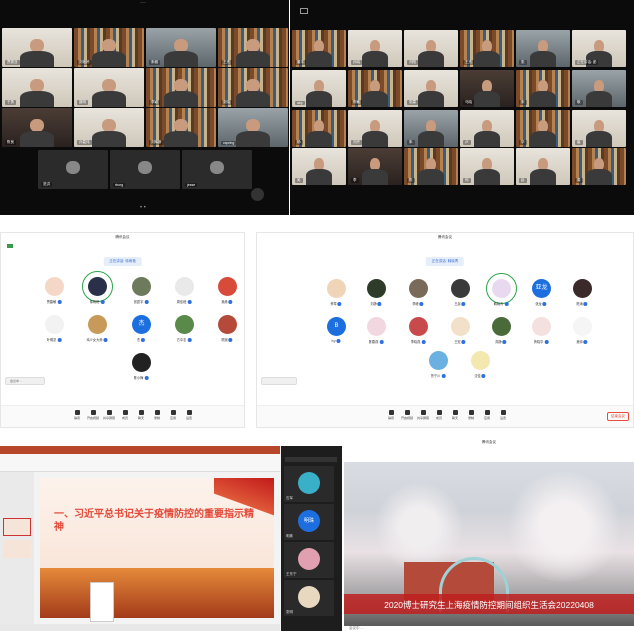 The height and width of the screenshot is (631, 634). Describe the element at coordinates (181, 87) in the screenshot. I see `video-tile: 李颖` at that location.